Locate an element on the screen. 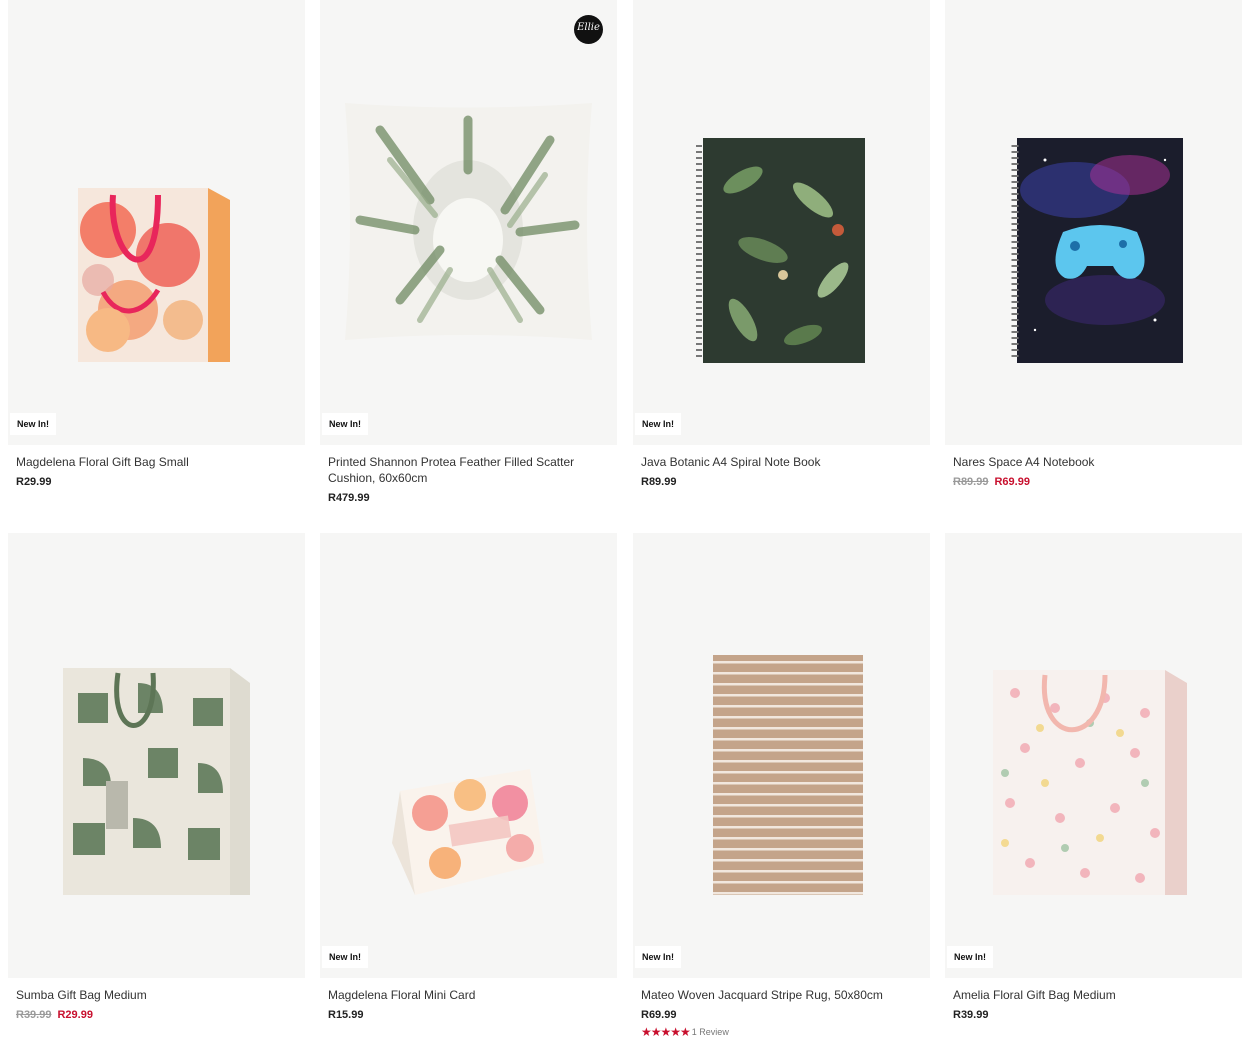 Image resolution: width=1250 pixels, height=1052 pixels. product-card: Nares Space A4 Notebook R89.99 R69.99 is located at coordinates (1093, 245).